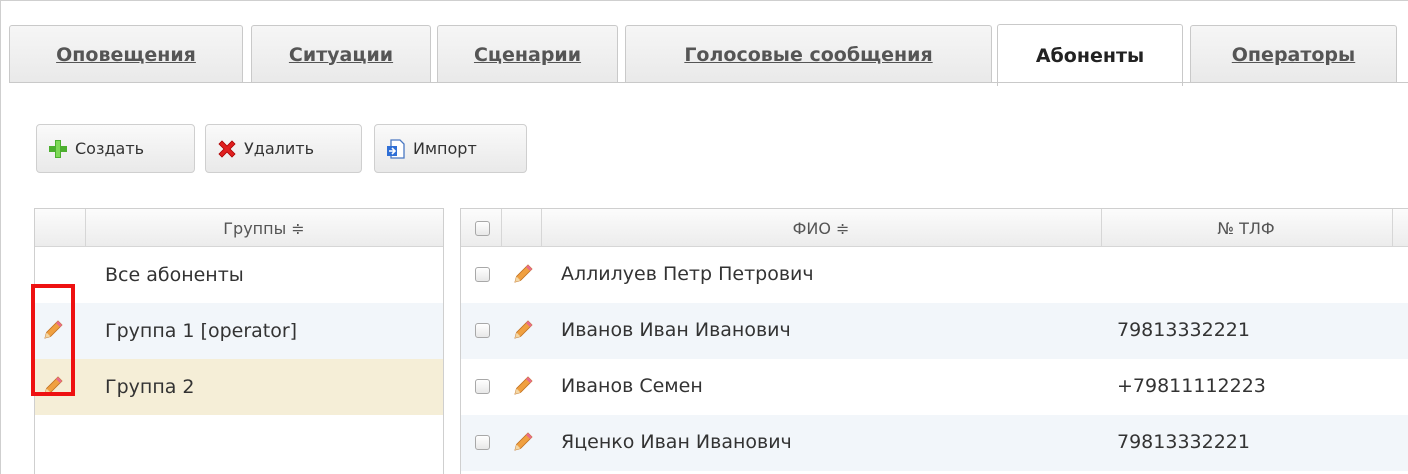 This screenshot has height=474, width=1408. What do you see at coordinates (53, 340) in the screenshot?
I see `highlight-box` at bounding box center [53, 340].